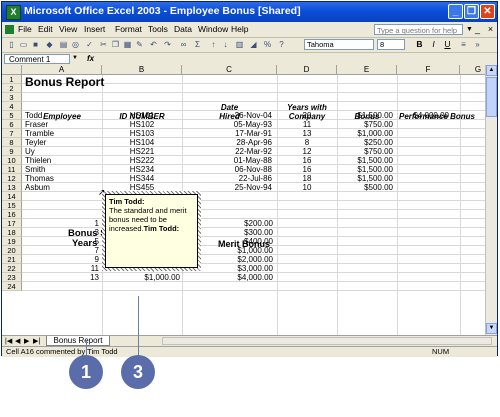  What do you see at coordinates (428, 70) in the screenshot?
I see `column-header-f: F` at bounding box center [428, 70].